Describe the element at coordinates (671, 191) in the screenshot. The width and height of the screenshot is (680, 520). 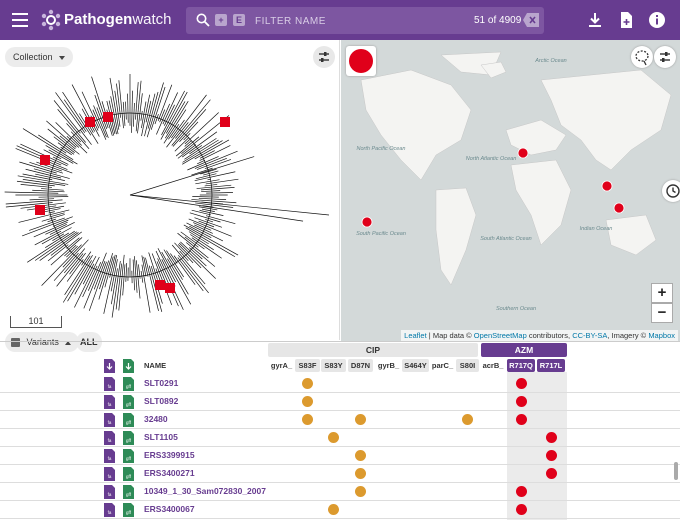
I see `history-button` at that location.